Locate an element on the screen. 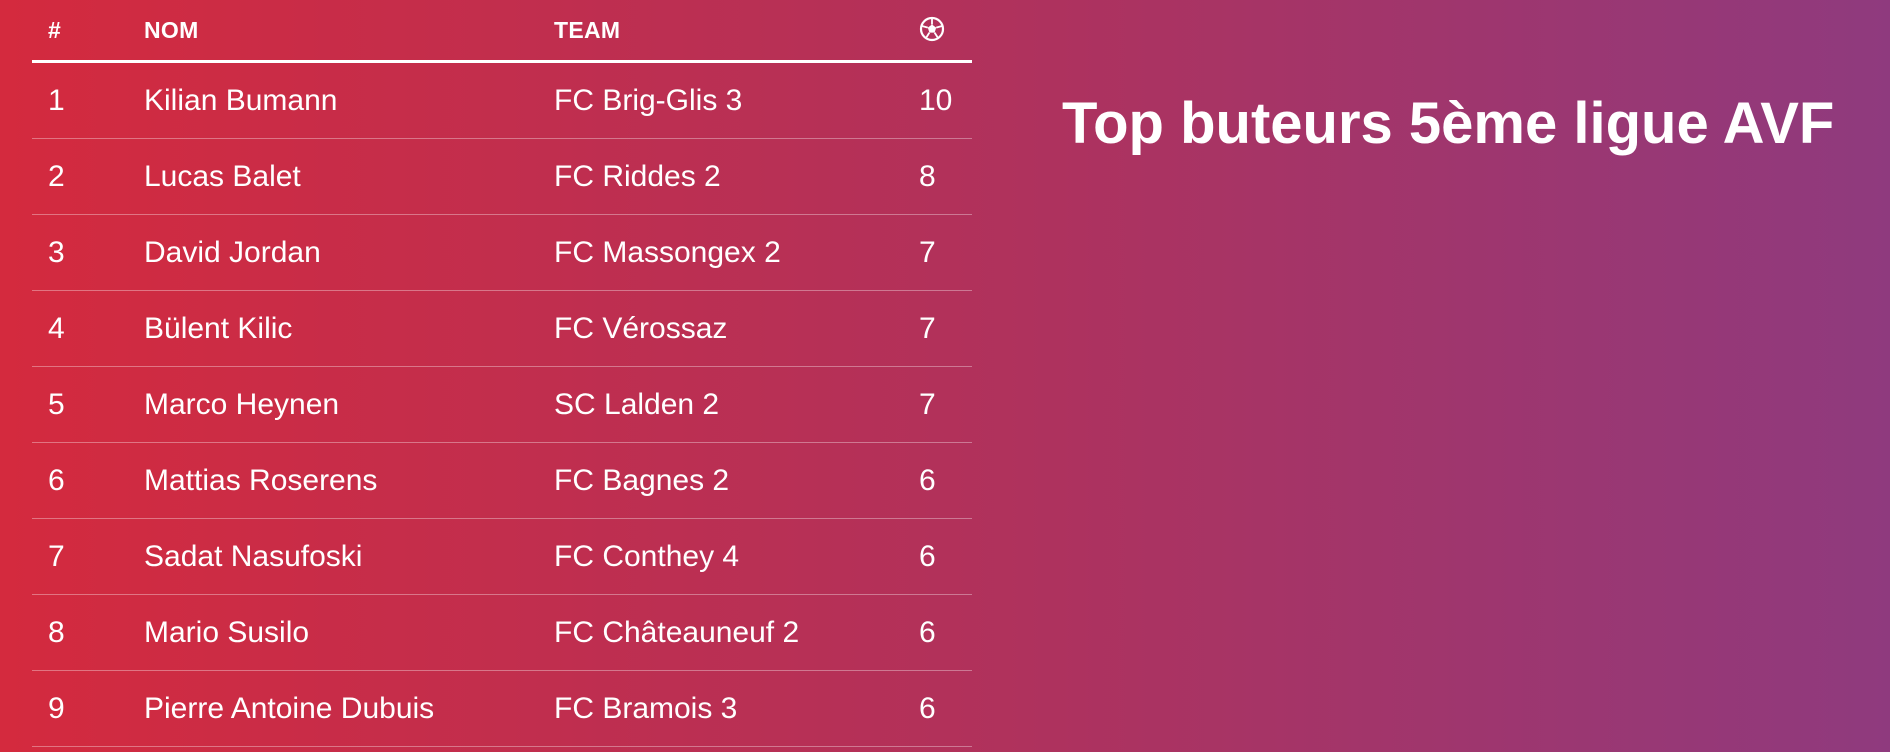 The height and width of the screenshot is (752, 1890). player-name-cell: Marco Heynen is located at coordinates (349, 404).